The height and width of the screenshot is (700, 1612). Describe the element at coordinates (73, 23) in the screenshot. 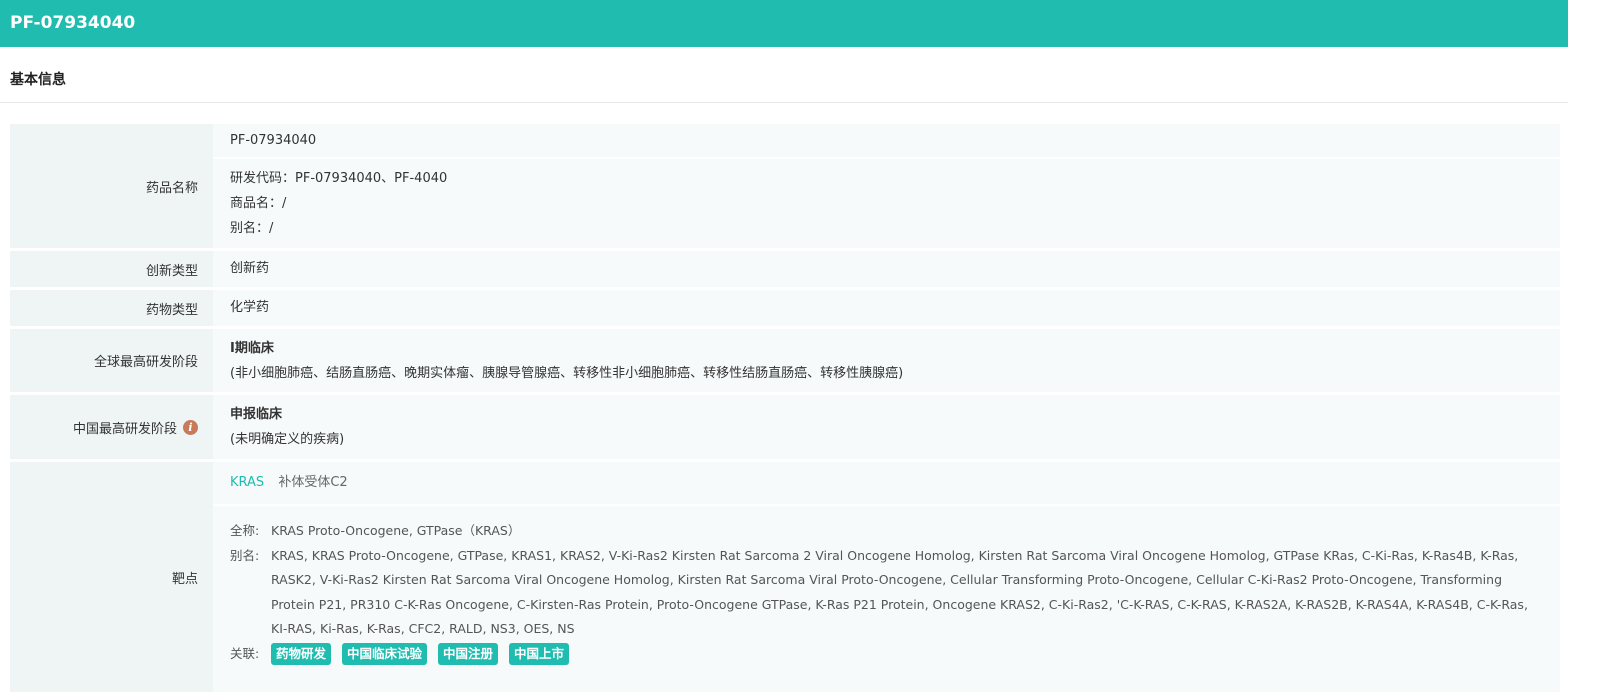

I see `drug-title: PF-07934040` at that location.